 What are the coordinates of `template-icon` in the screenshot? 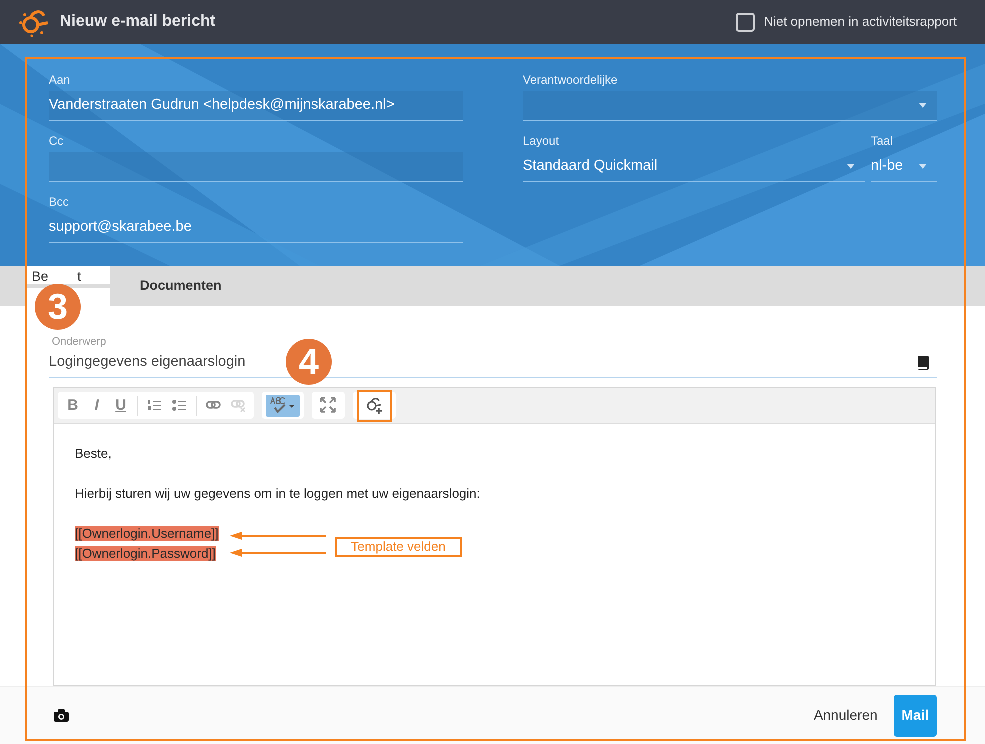 It's located at (374, 405).